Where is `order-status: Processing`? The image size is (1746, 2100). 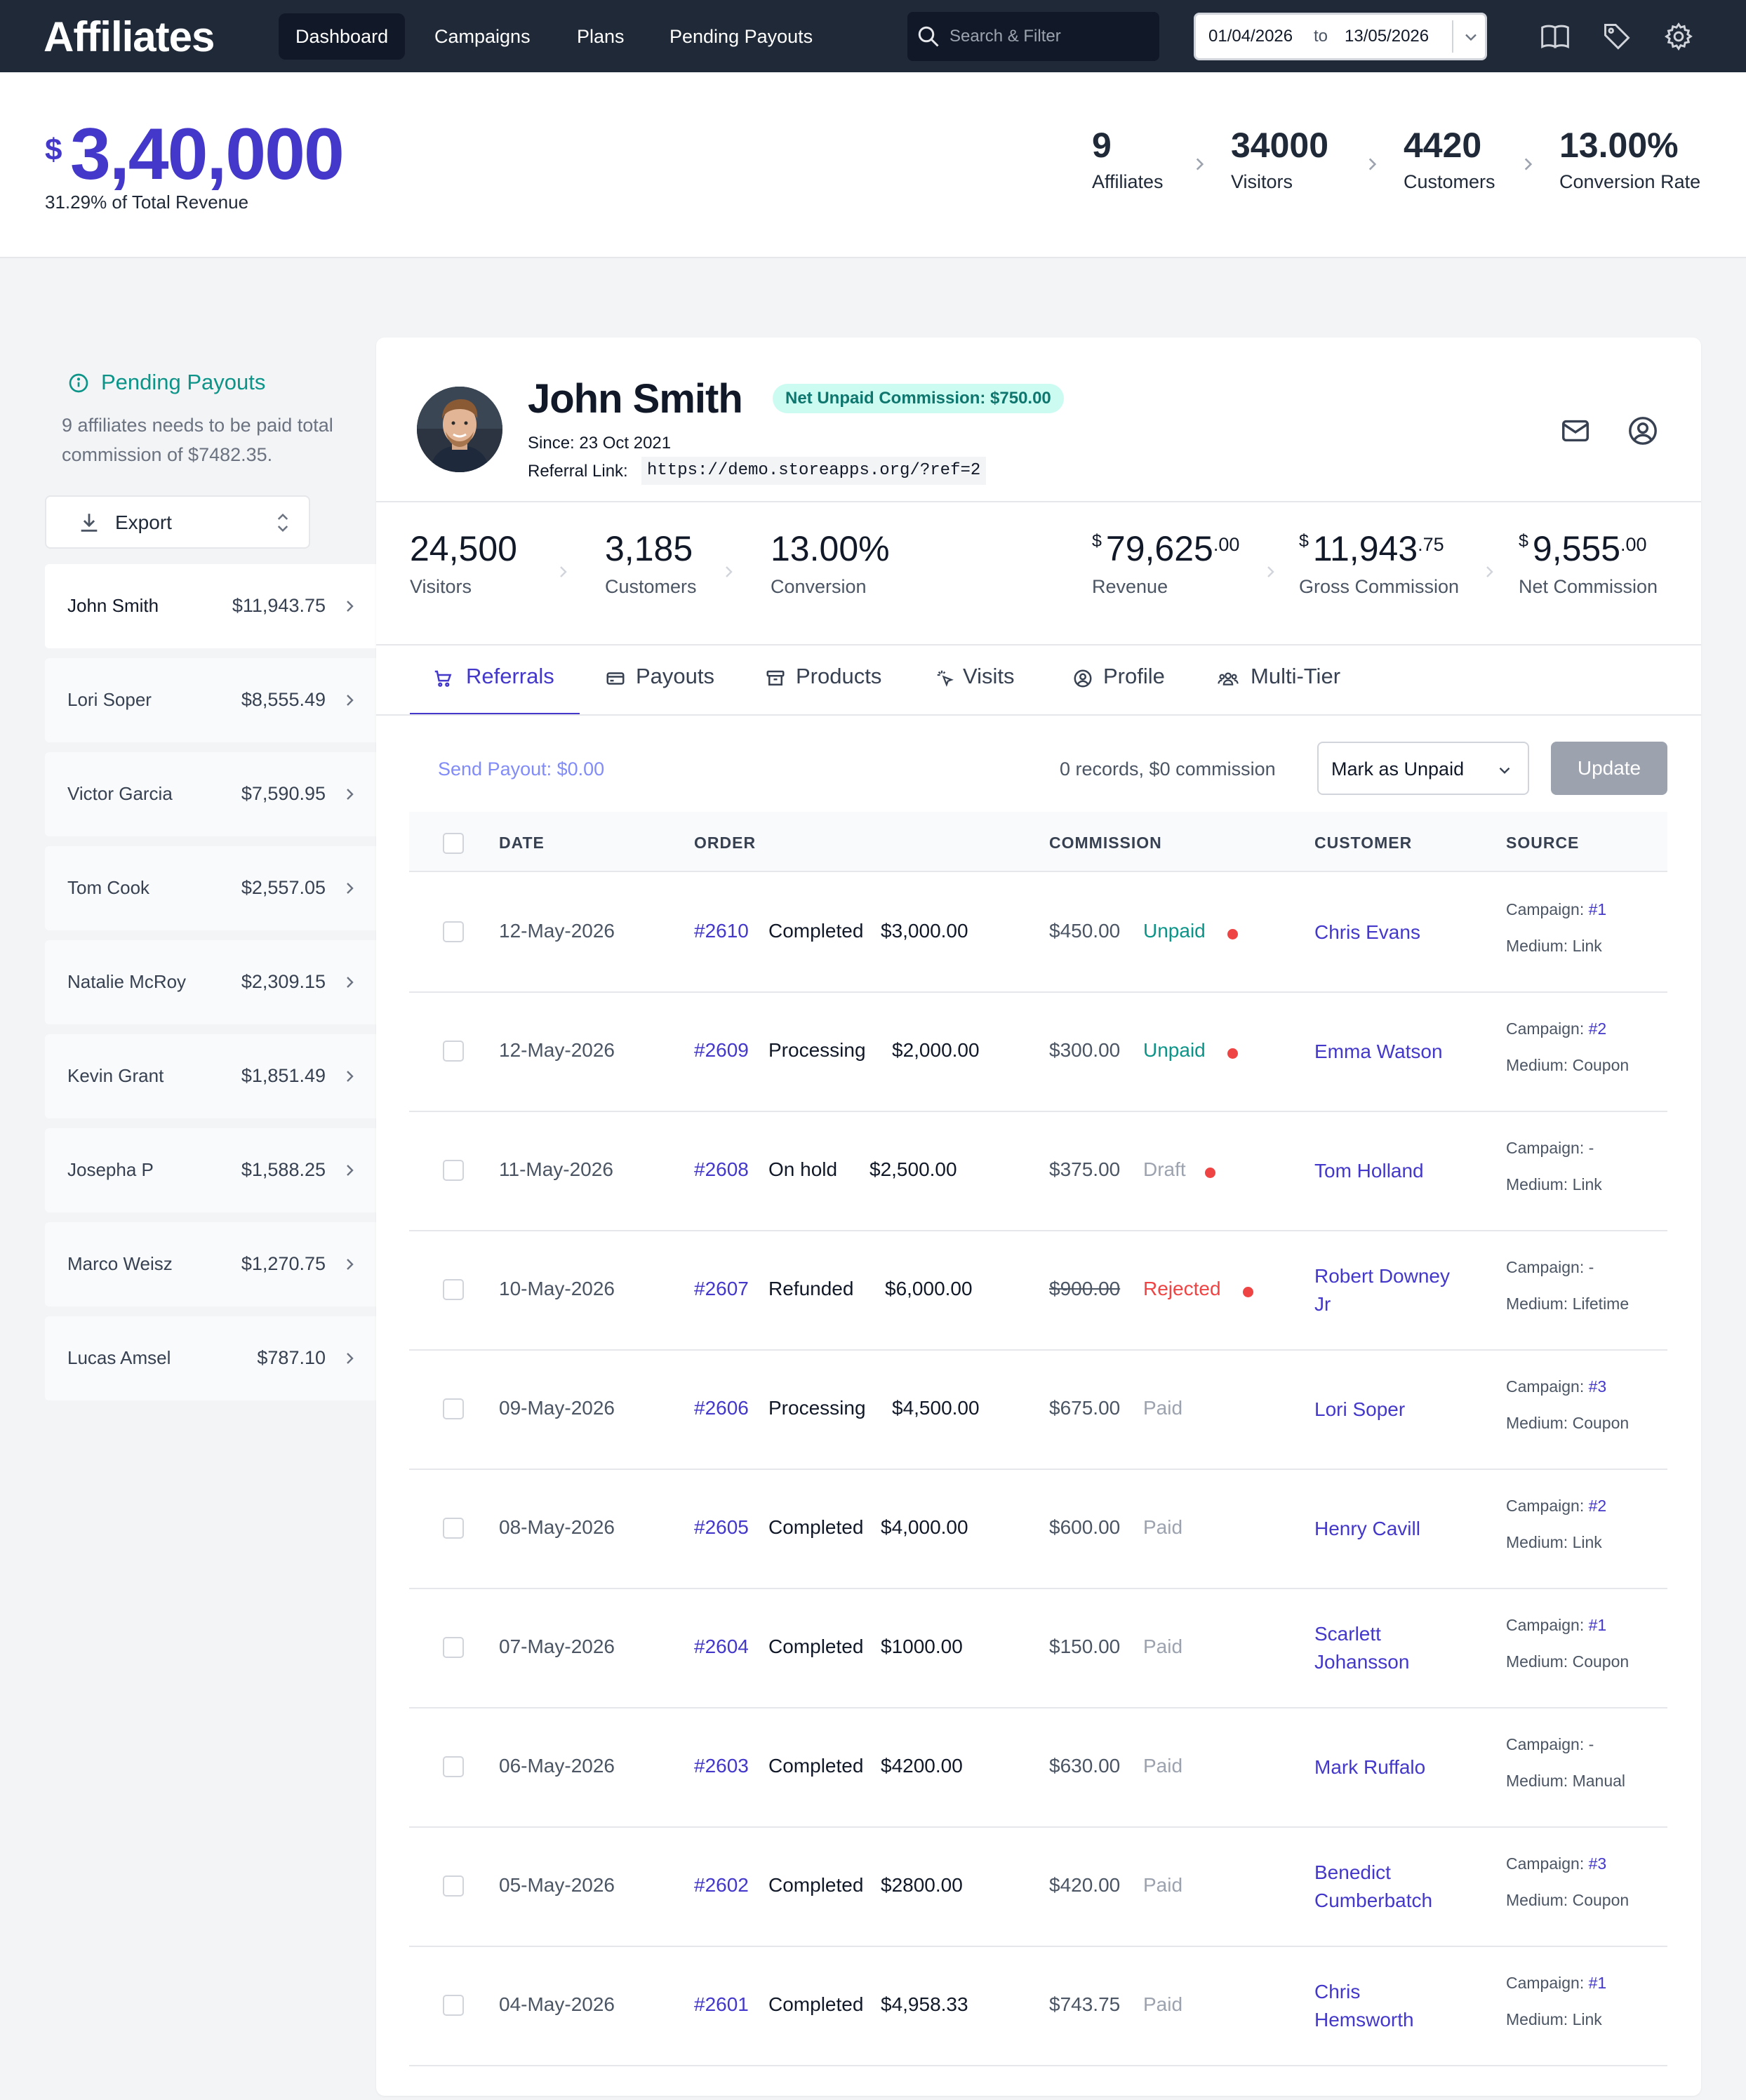
order-status: Processing is located at coordinates (817, 1408).